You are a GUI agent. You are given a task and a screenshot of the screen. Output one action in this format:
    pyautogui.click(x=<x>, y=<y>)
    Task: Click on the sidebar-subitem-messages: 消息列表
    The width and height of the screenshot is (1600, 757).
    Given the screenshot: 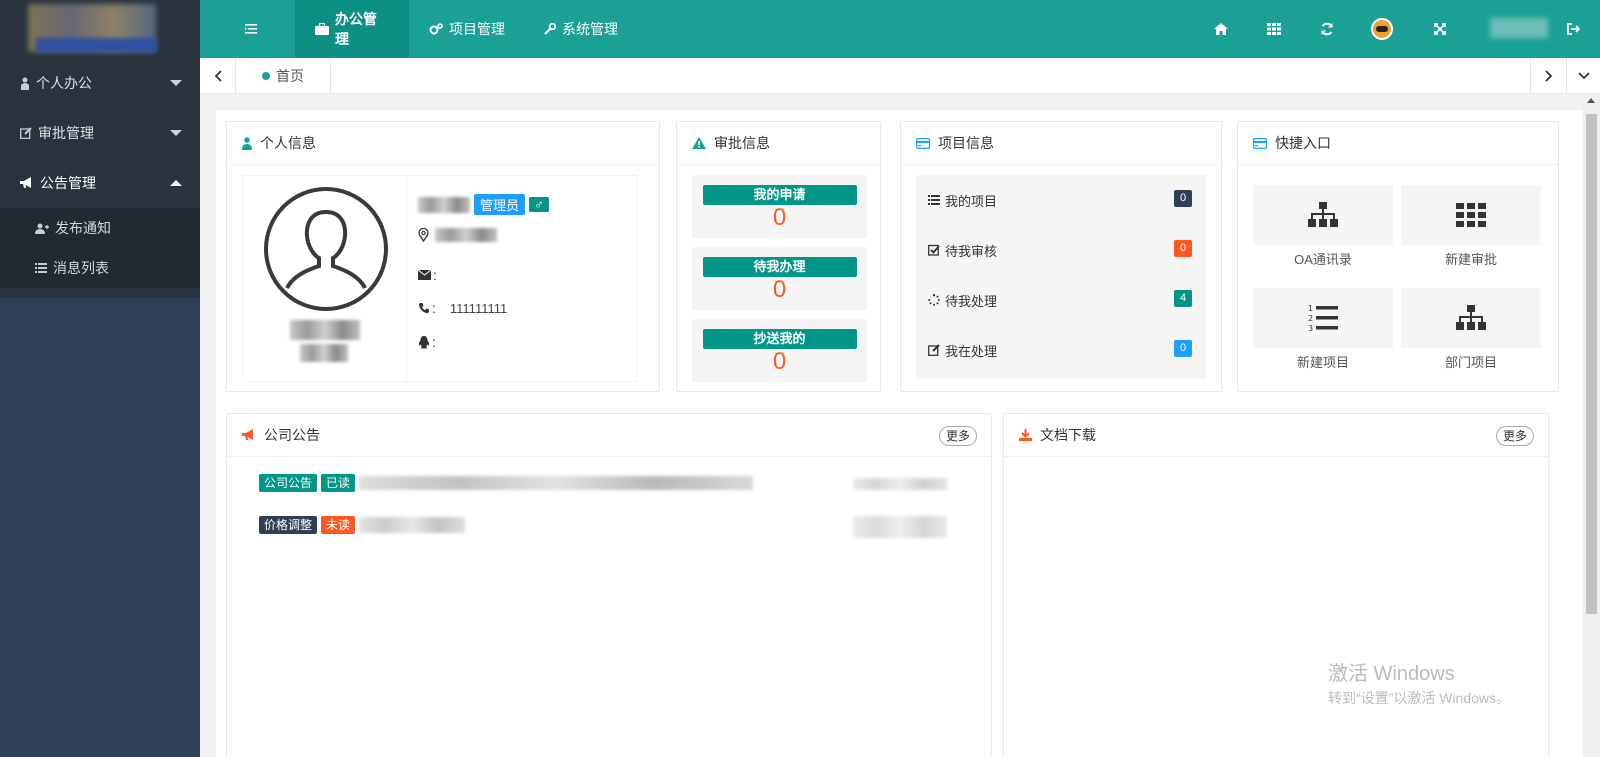 What is the action you would take?
    pyautogui.click(x=100, y=268)
    